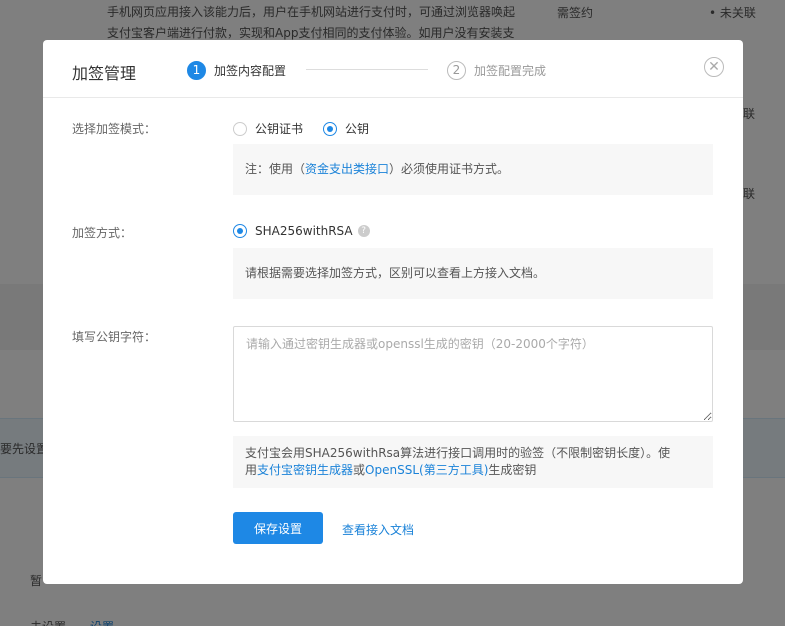  I want to click on step-number-inactive: 2, so click(456, 70).